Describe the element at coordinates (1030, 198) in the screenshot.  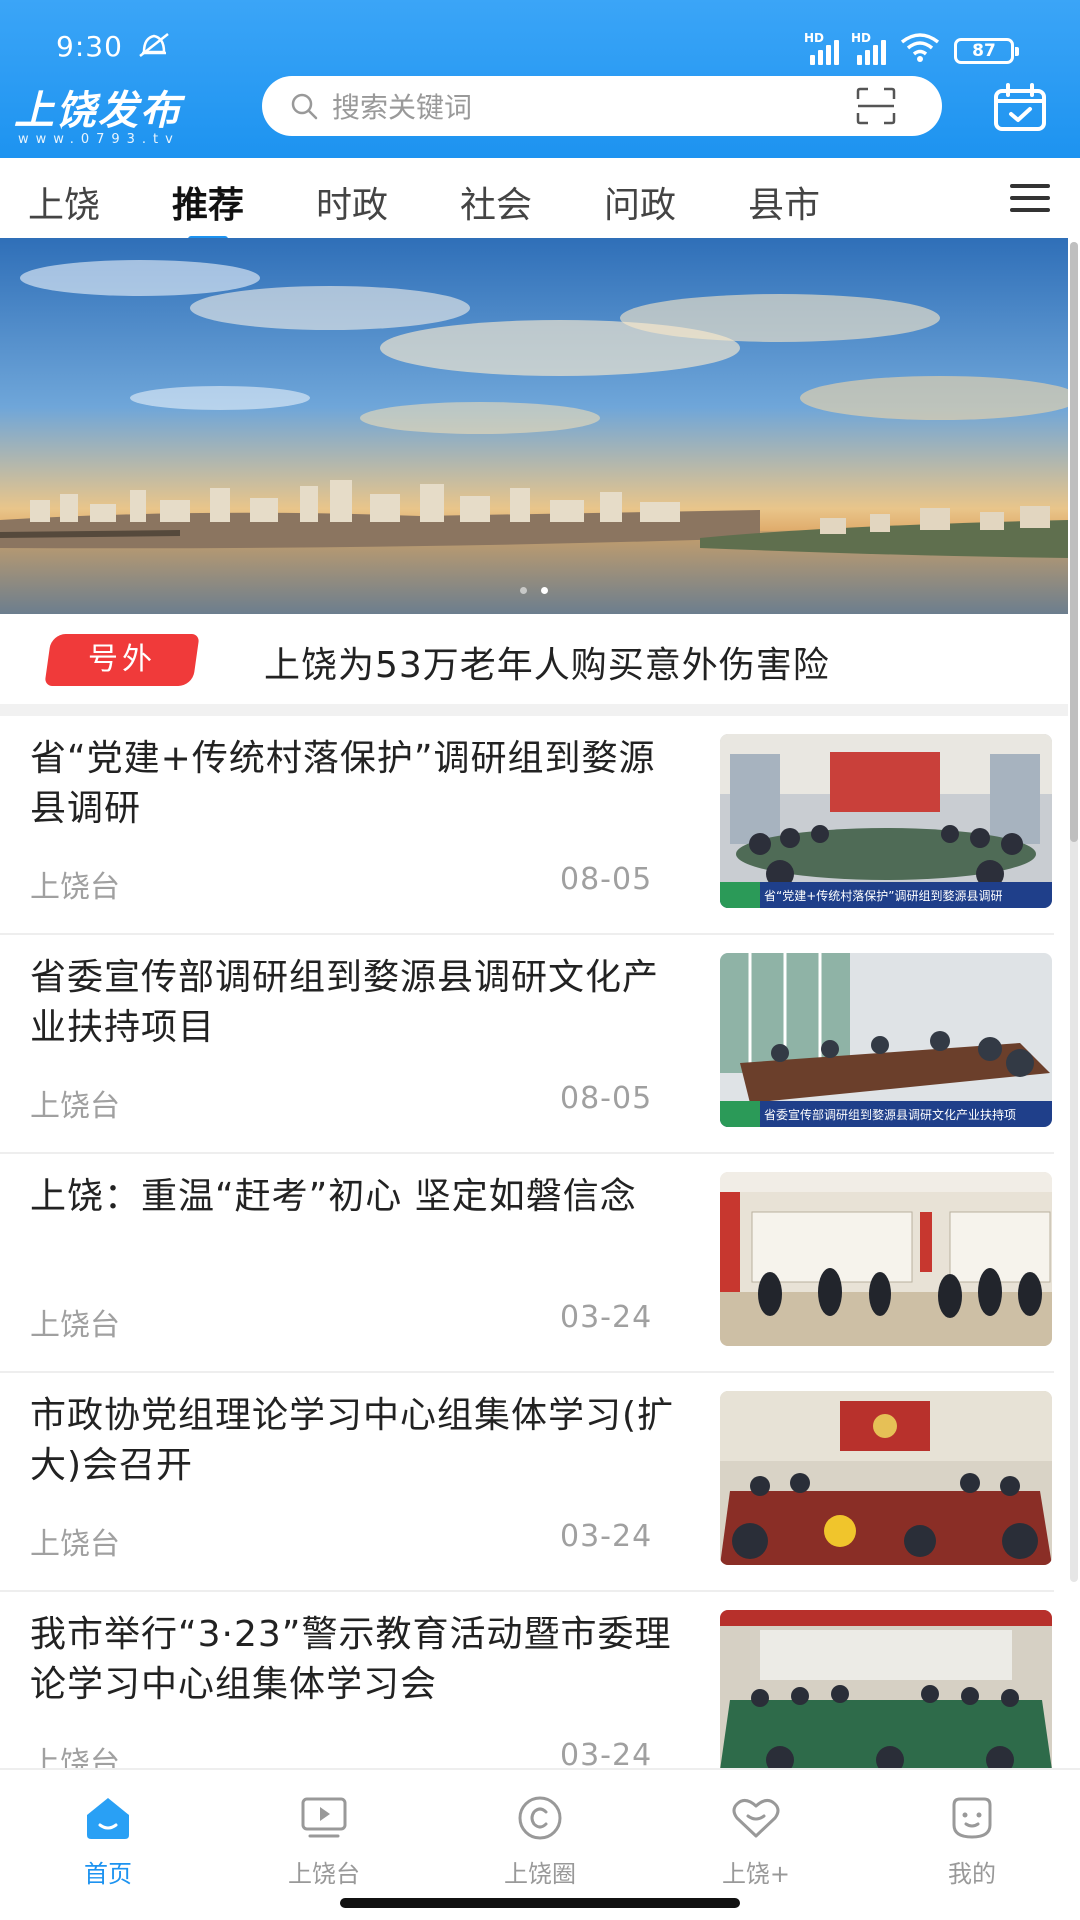
I see `menu-icon` at that location.